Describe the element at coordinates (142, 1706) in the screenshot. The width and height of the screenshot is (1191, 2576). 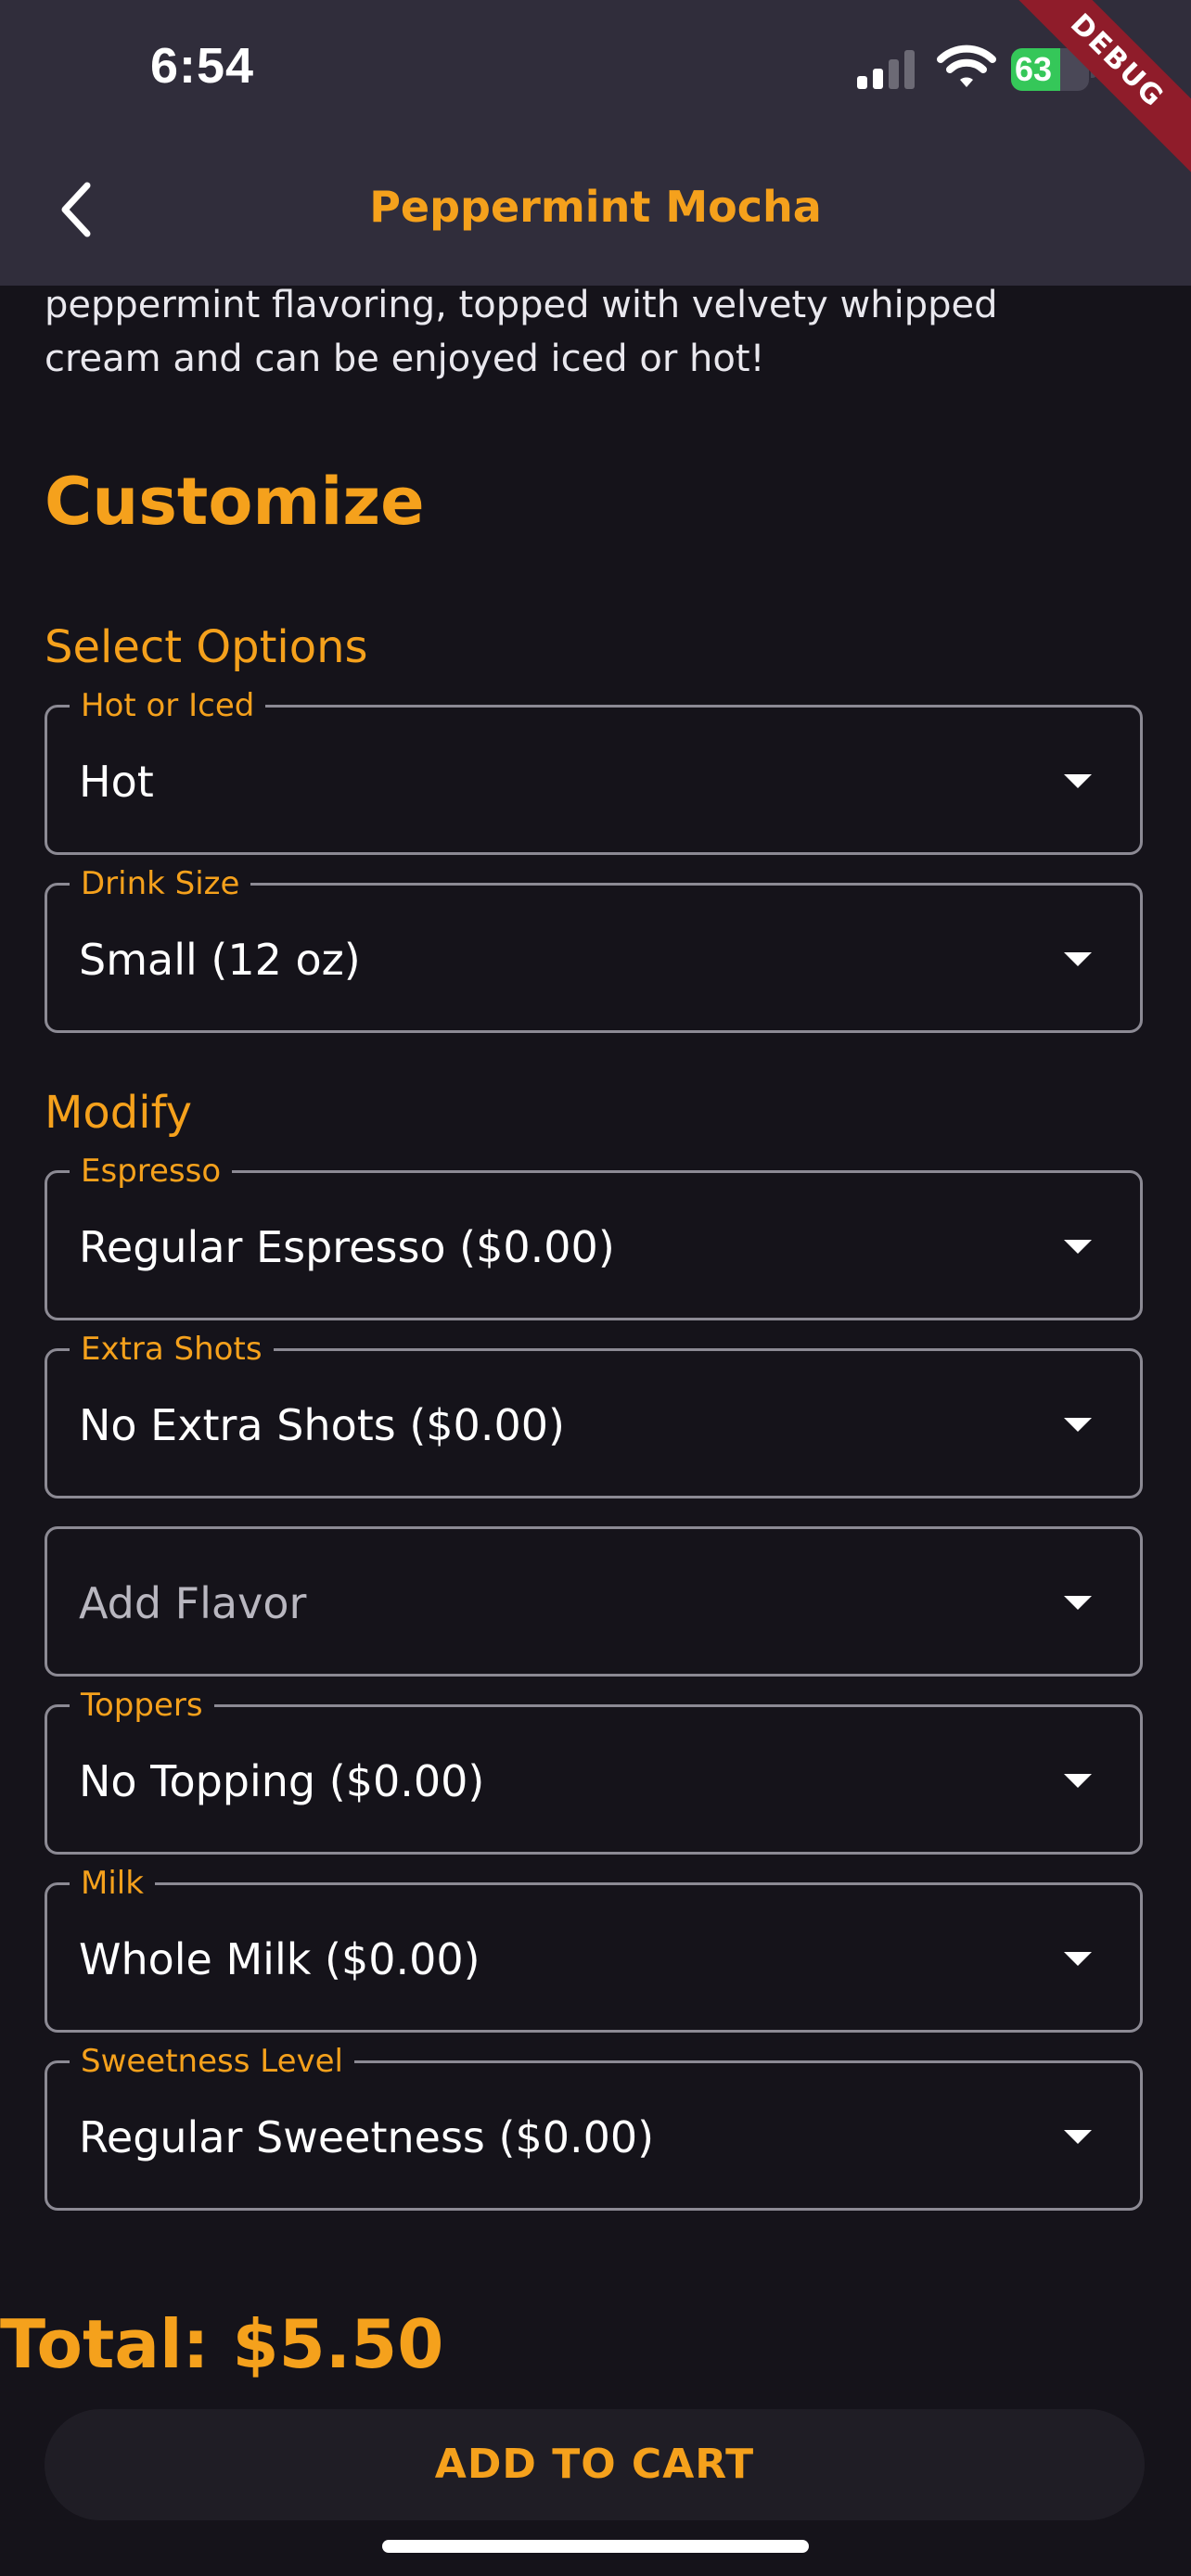
I see `dropdown-label: Toppers` at that location.